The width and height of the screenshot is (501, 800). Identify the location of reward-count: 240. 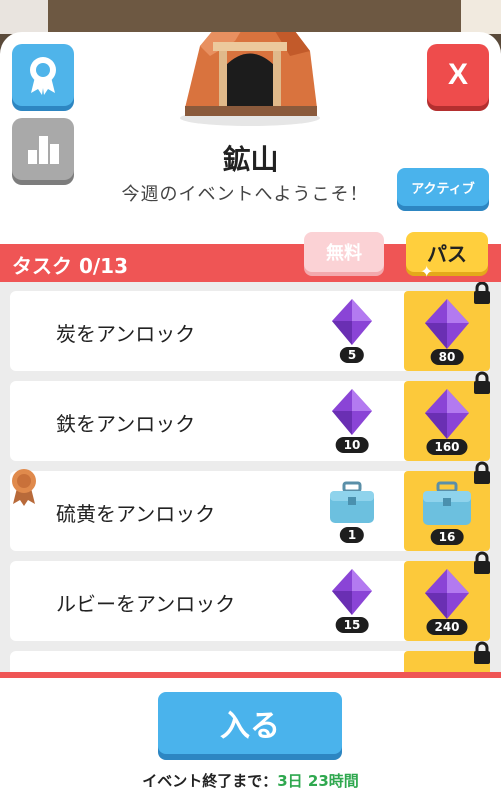
(447, 627).